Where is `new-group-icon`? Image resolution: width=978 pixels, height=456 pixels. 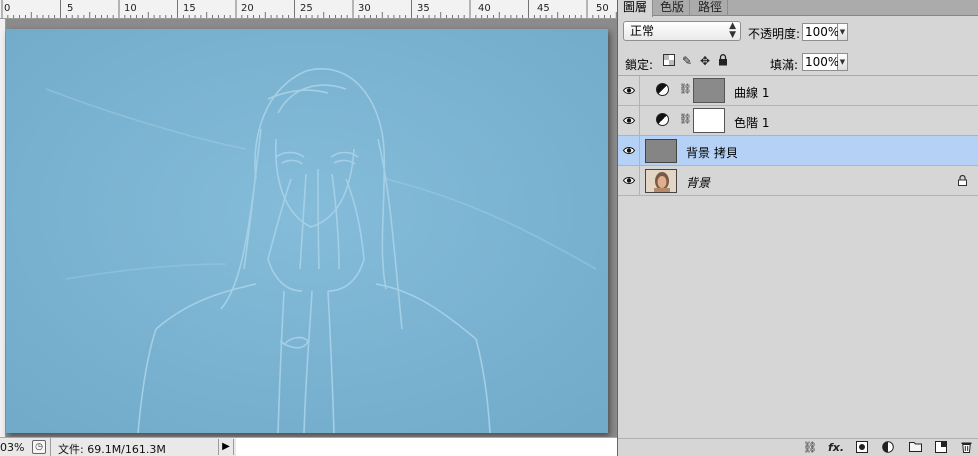
new-group-icon is located at coordinates (915, 448).